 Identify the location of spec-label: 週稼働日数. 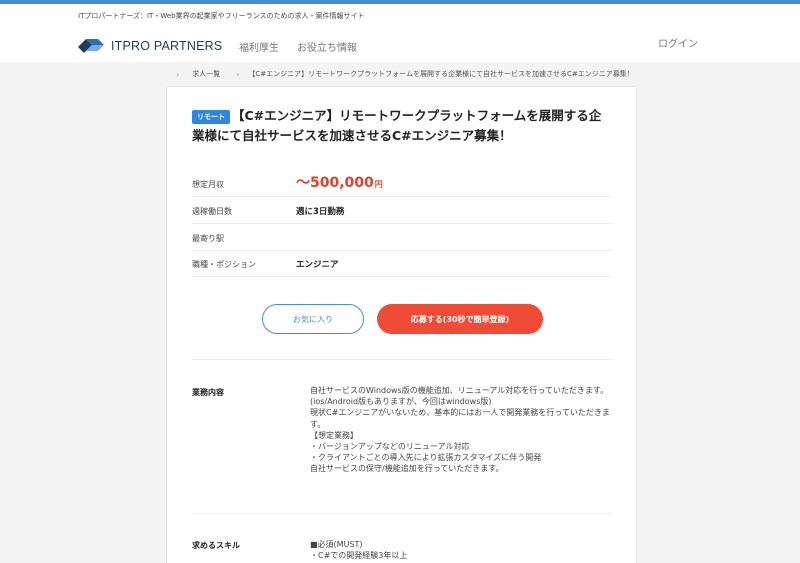
(212, 211).